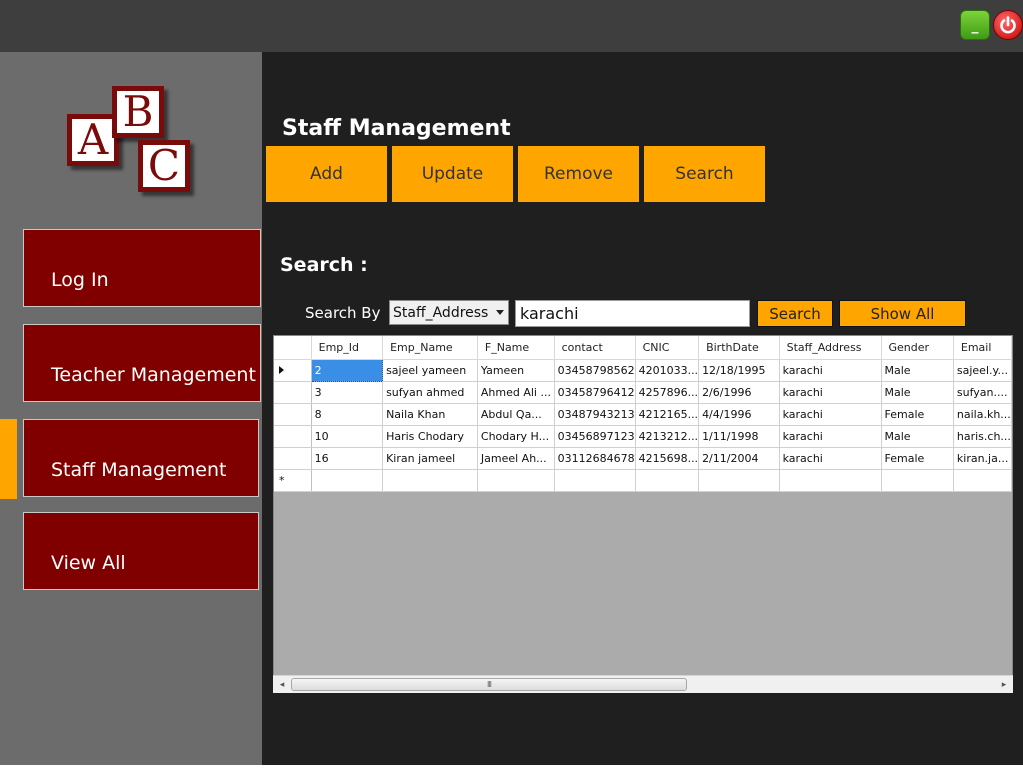 This screenshot has width=1023, height=769. What do you see at coordinates (142, 363) in the screenshot?
I see `sidebar-item-teacher-management: Teacher Management` at bounding box center [142, 363].